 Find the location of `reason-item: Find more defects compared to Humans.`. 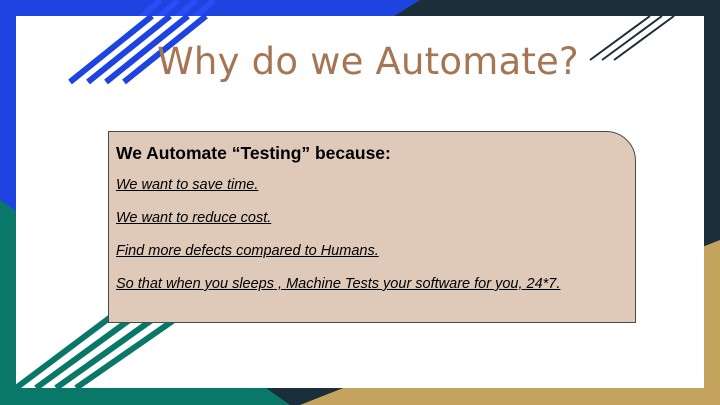

reason-item: Find more defects compared to Humans. is located at coordinates (247, 251).